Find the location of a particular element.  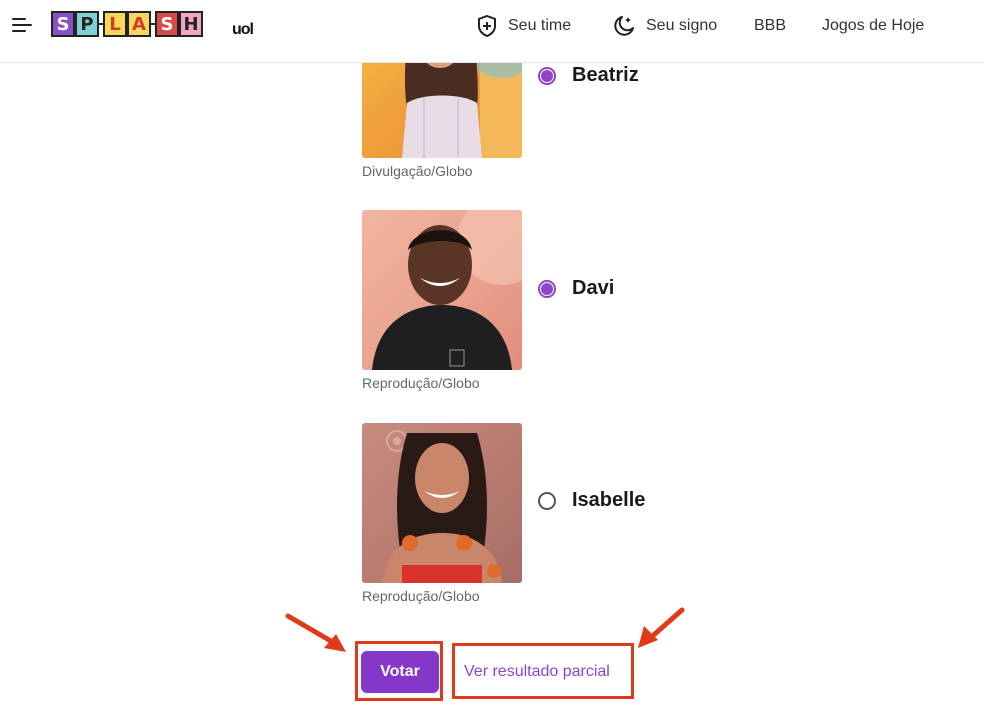

nav-bbb-label: BBB is located at coordinates (770, 25).